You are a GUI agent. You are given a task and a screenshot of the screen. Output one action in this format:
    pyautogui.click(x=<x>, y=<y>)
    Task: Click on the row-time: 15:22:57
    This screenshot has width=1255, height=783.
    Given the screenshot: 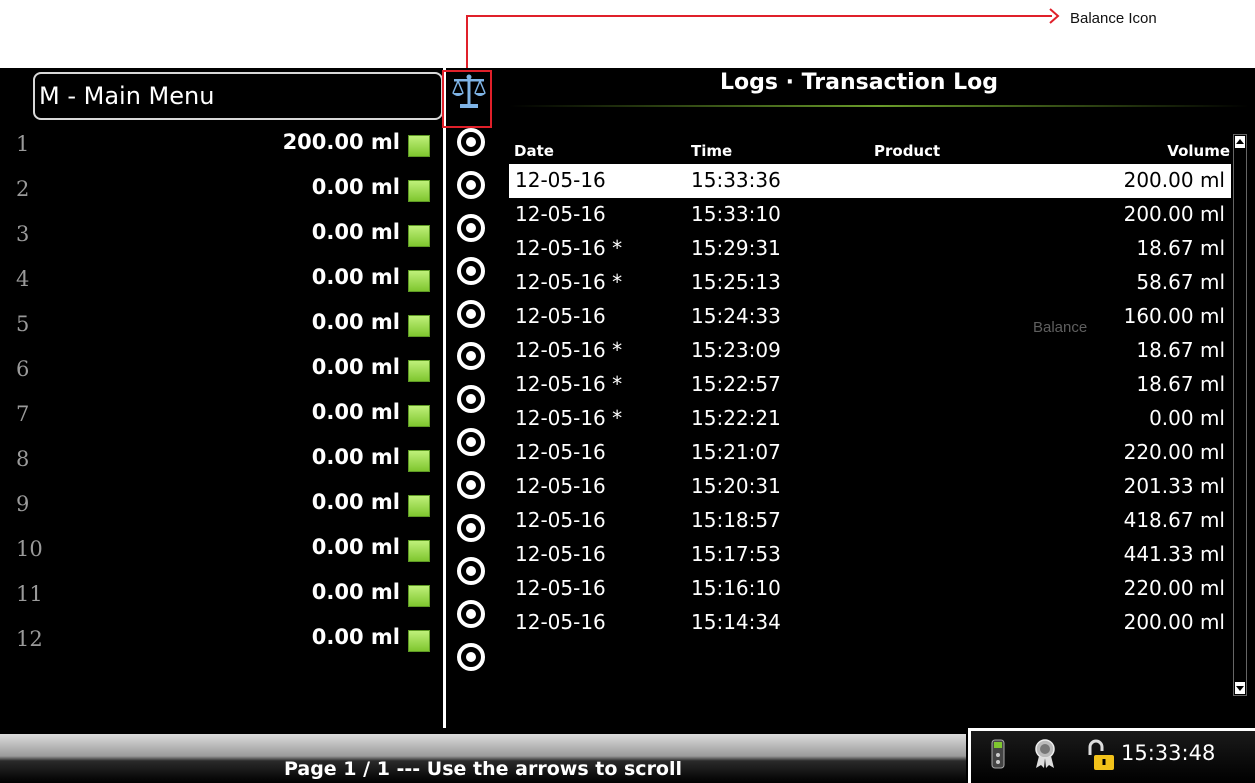 What is the action you would take?
    pyautogui.click(x=736, y=384)
    